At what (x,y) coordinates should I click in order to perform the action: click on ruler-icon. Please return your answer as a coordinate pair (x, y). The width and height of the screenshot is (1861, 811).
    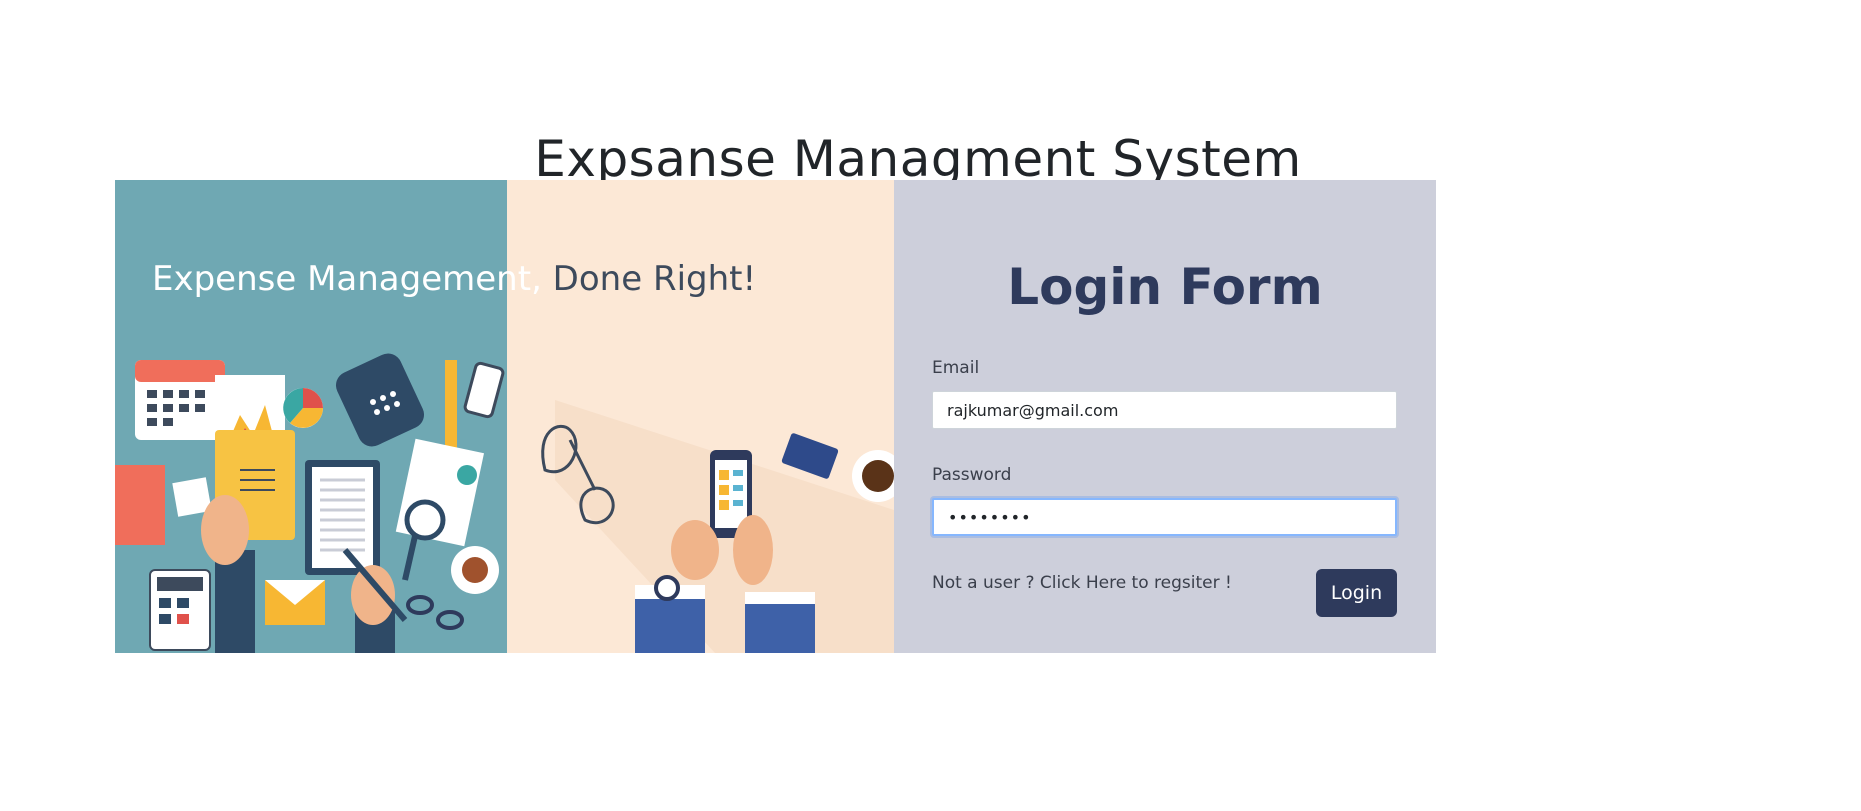
    Looking at the image, I should click on (451, 405).